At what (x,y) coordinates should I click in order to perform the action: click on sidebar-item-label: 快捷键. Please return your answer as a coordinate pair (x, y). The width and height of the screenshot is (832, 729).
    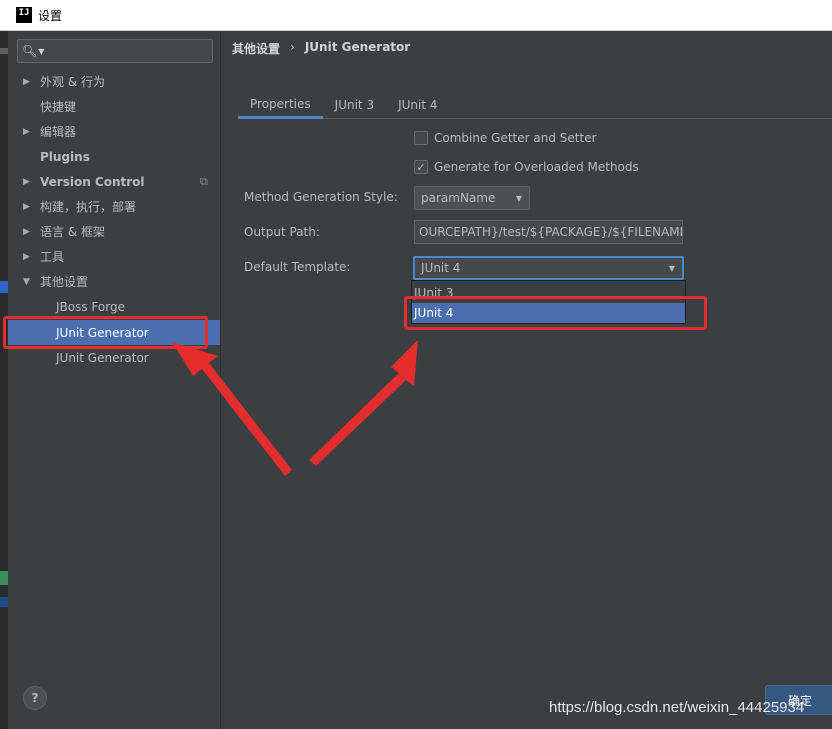
    Looking at the image, I should click on (58, 107).